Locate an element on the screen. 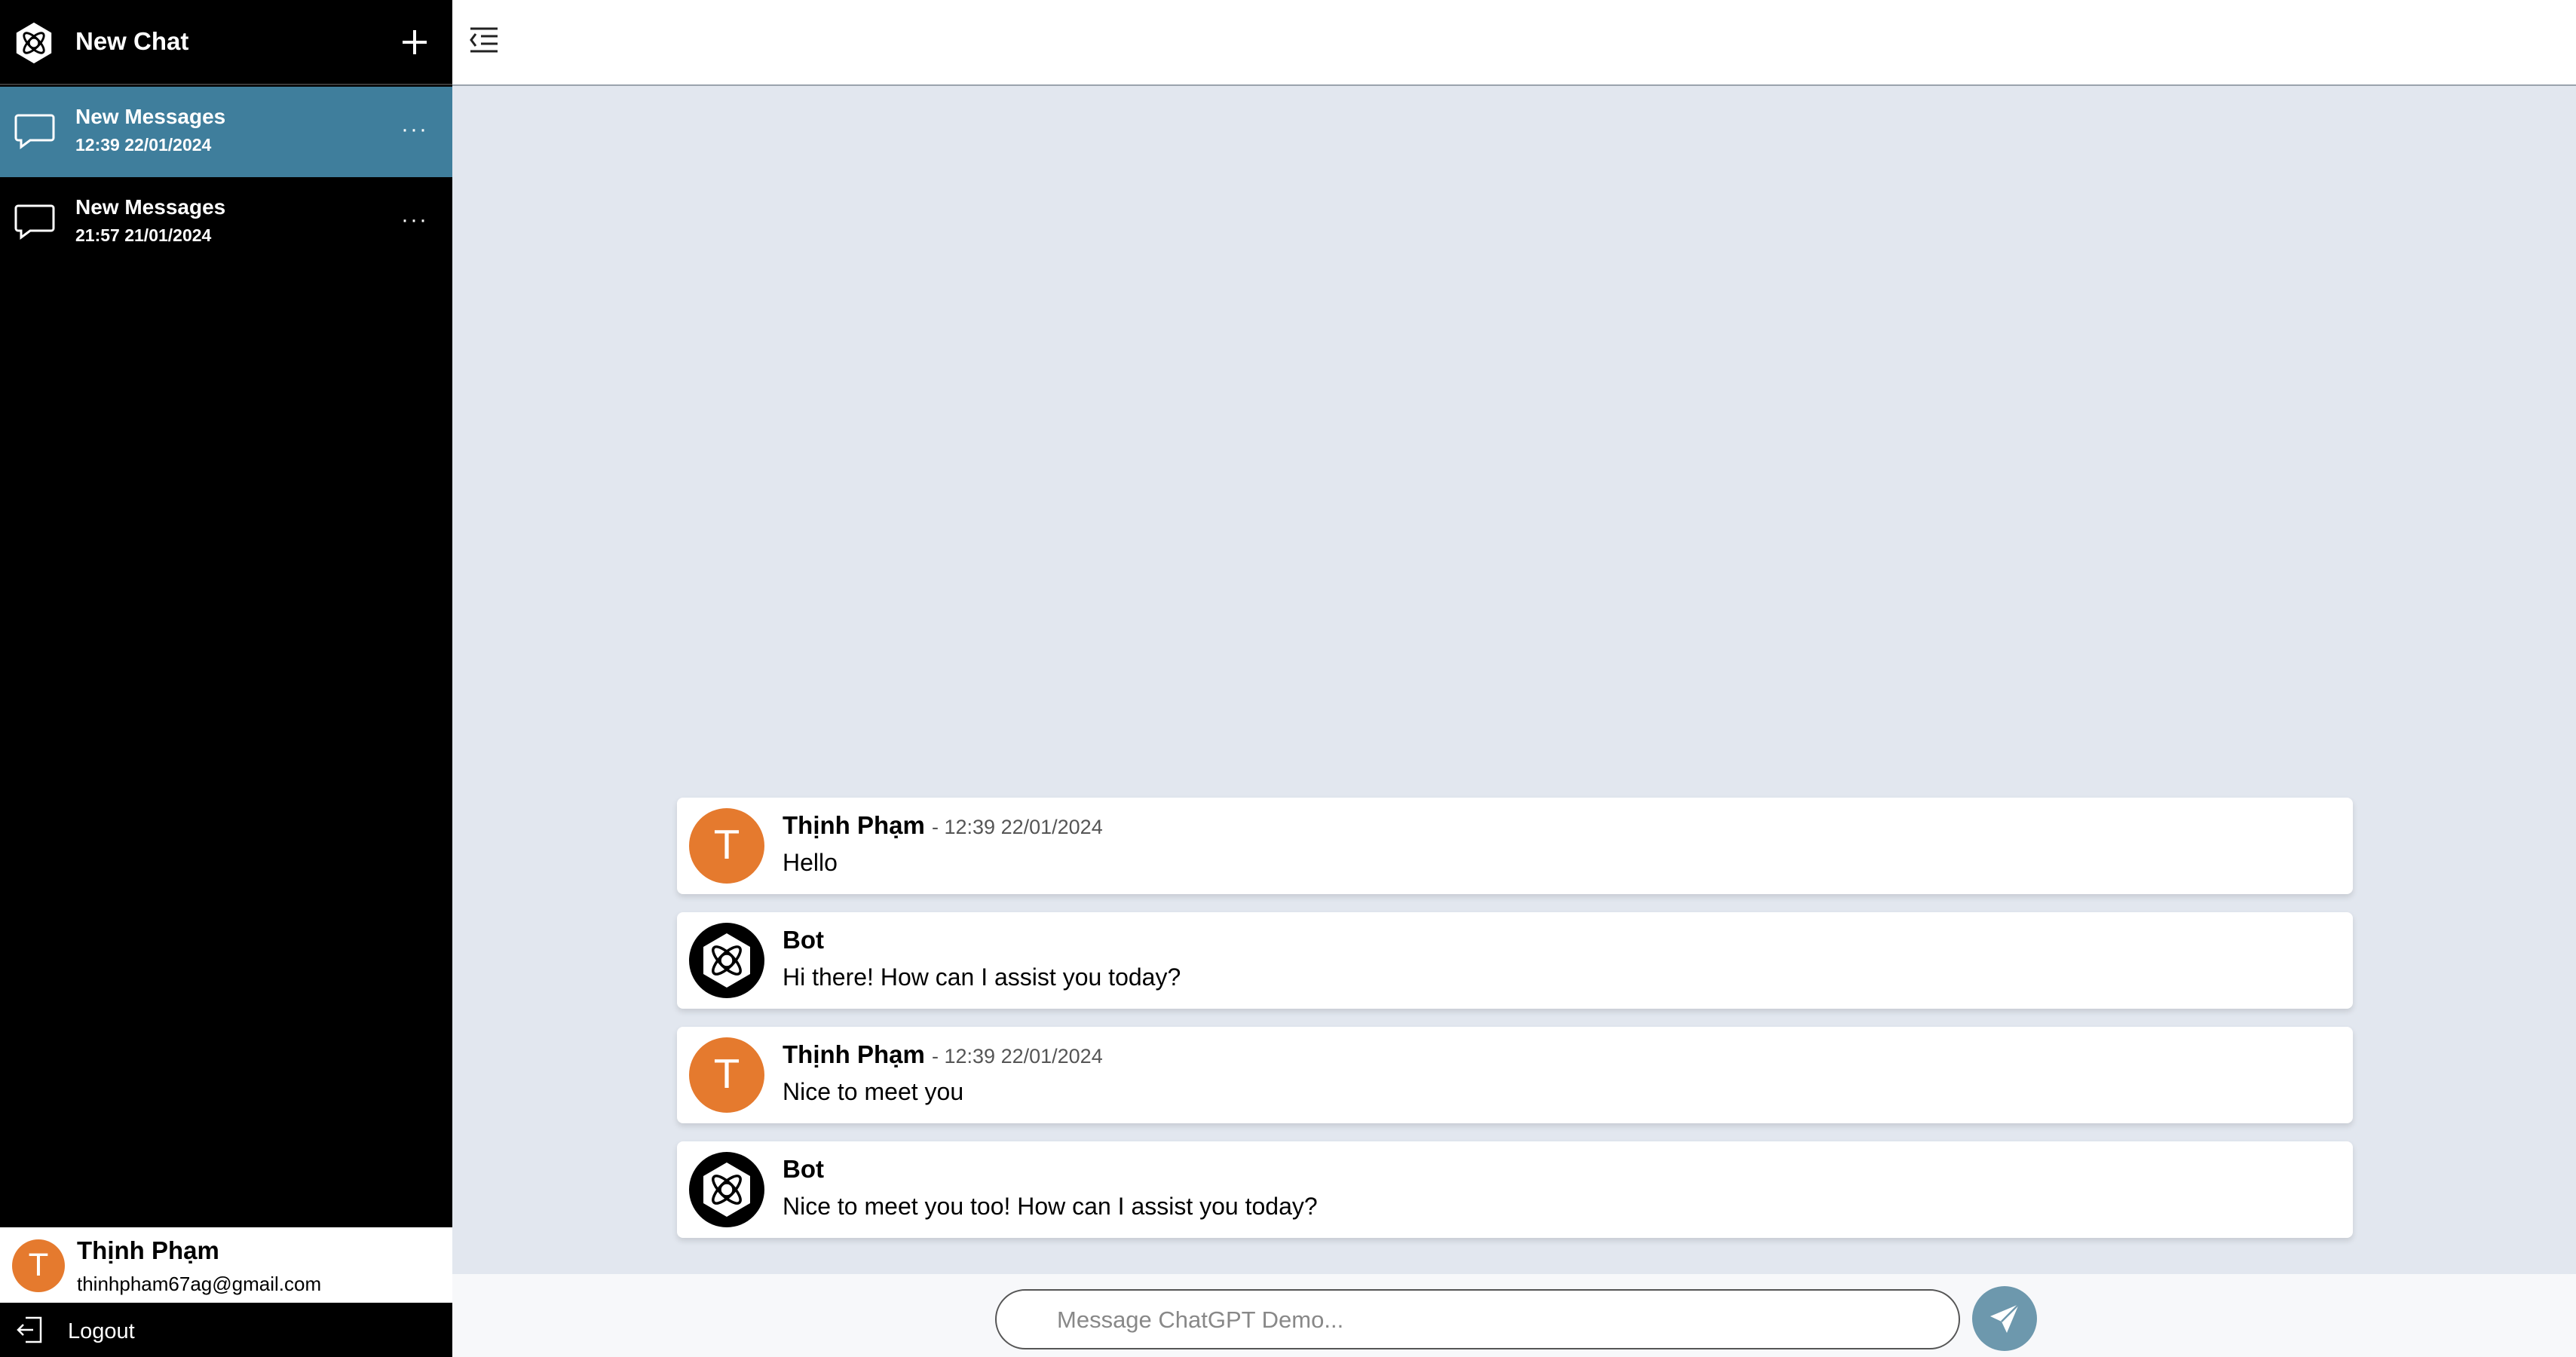  conversation-item: New Messages 21:57 21/01/2024 ··· is located at coordinates (226, 222).